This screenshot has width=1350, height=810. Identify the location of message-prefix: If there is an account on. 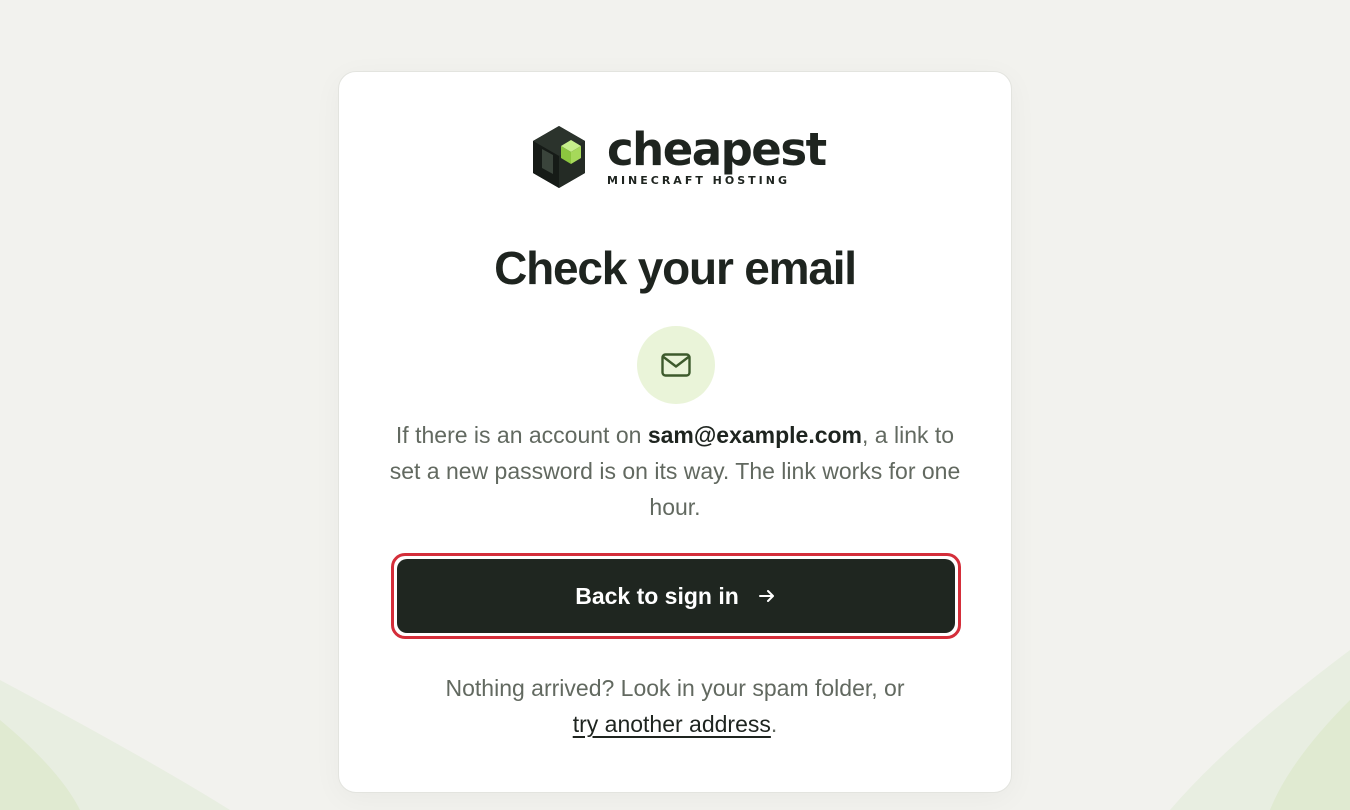
(521, 435).